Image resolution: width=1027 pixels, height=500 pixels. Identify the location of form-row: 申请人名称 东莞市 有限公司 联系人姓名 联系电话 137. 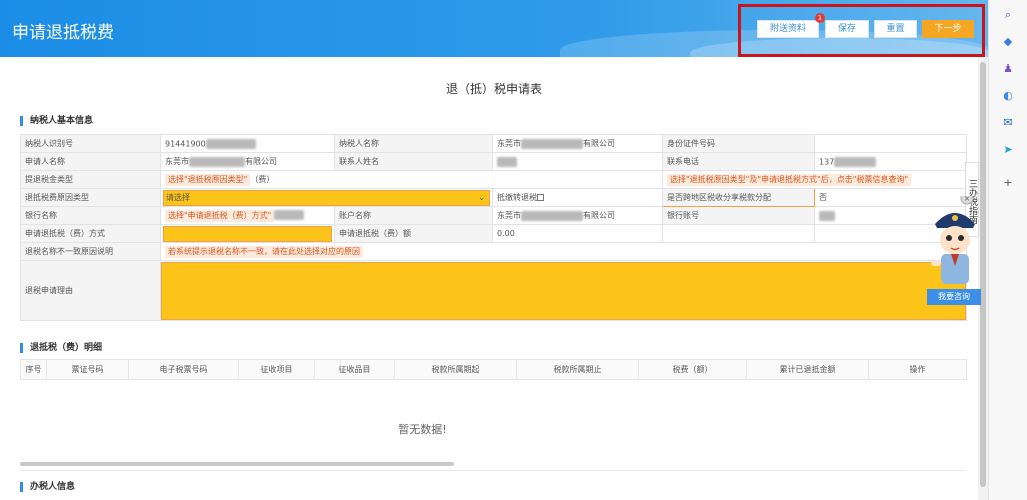
(493, 161).